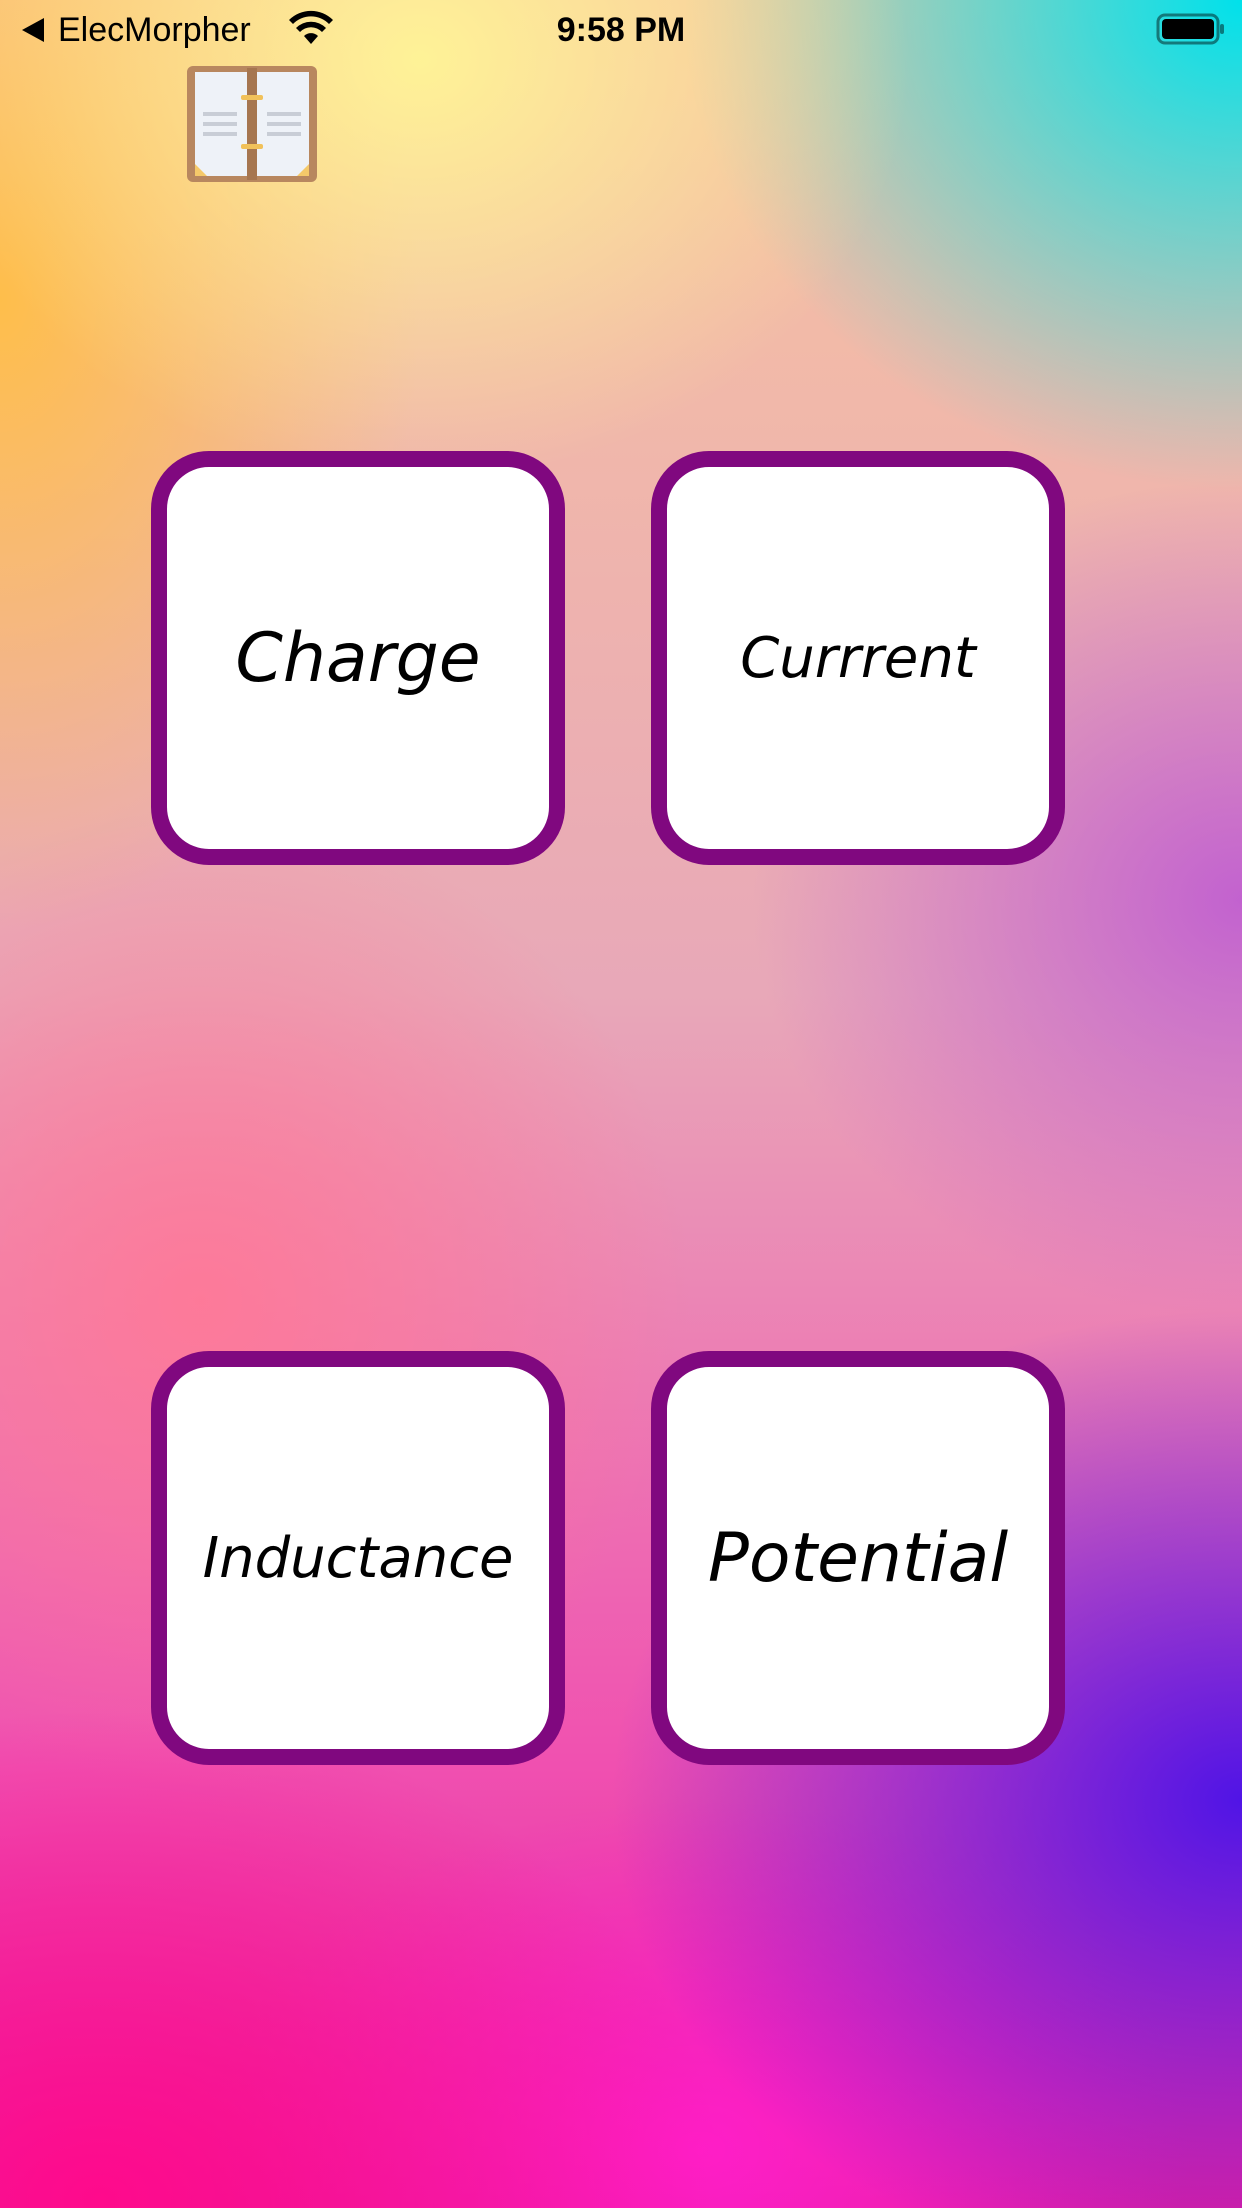 This screenshot has height=2208, width=1242. Describe the element at coordinates (252, 124) in the screenshot. I see `book-icon` at that location.